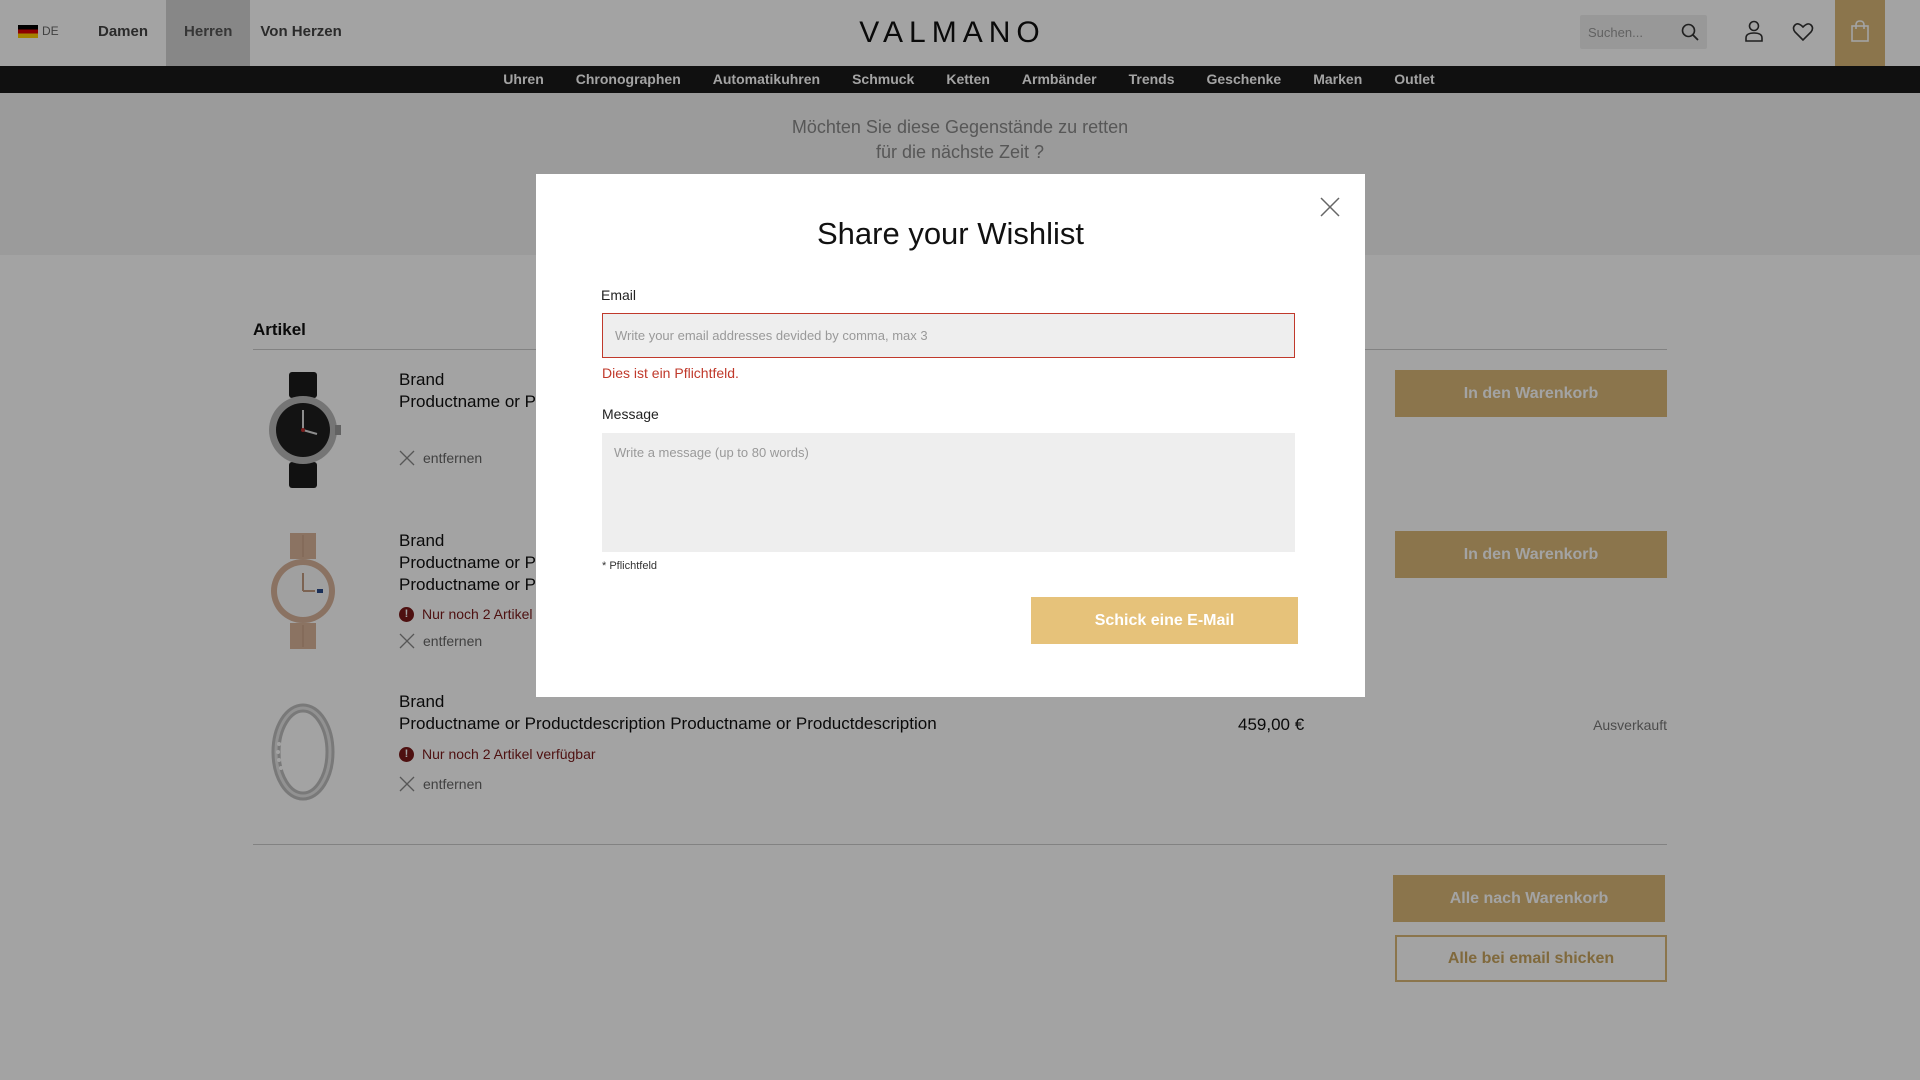  Describe the element at coordinates (670, 373) in the screenshot. I see `email-error-message: Dies ist ein Pflichtfeld.` at that location.